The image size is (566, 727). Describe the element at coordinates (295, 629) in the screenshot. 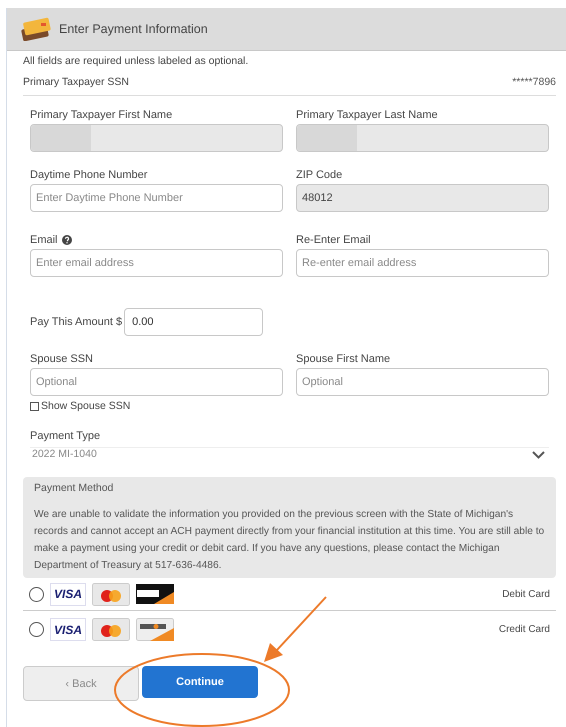

I see `annotation-arrow` at that location.